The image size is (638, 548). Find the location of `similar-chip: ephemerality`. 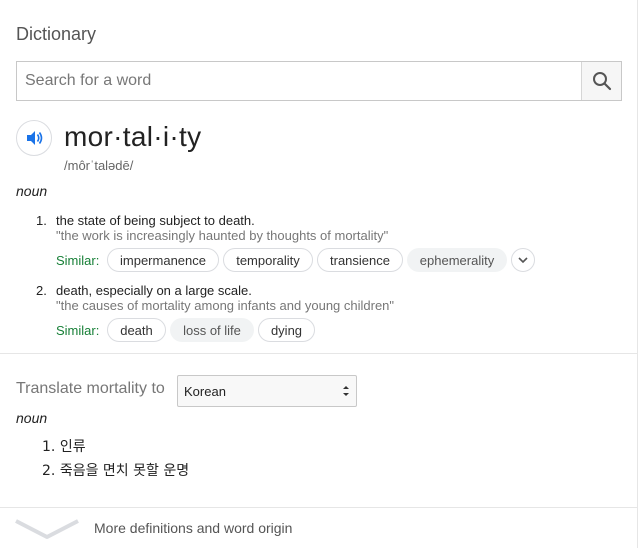

similar-chip: ephemerality is located at coordinates (457, 260).